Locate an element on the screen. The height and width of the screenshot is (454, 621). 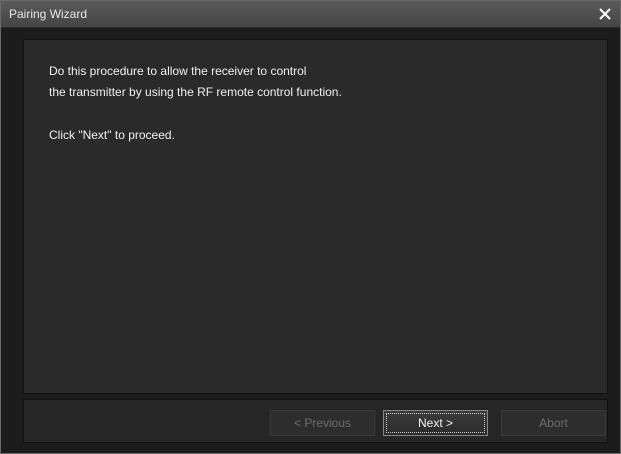
proceed-instruction: Click "Next" to proceed. is located at coordinates (112, 135).